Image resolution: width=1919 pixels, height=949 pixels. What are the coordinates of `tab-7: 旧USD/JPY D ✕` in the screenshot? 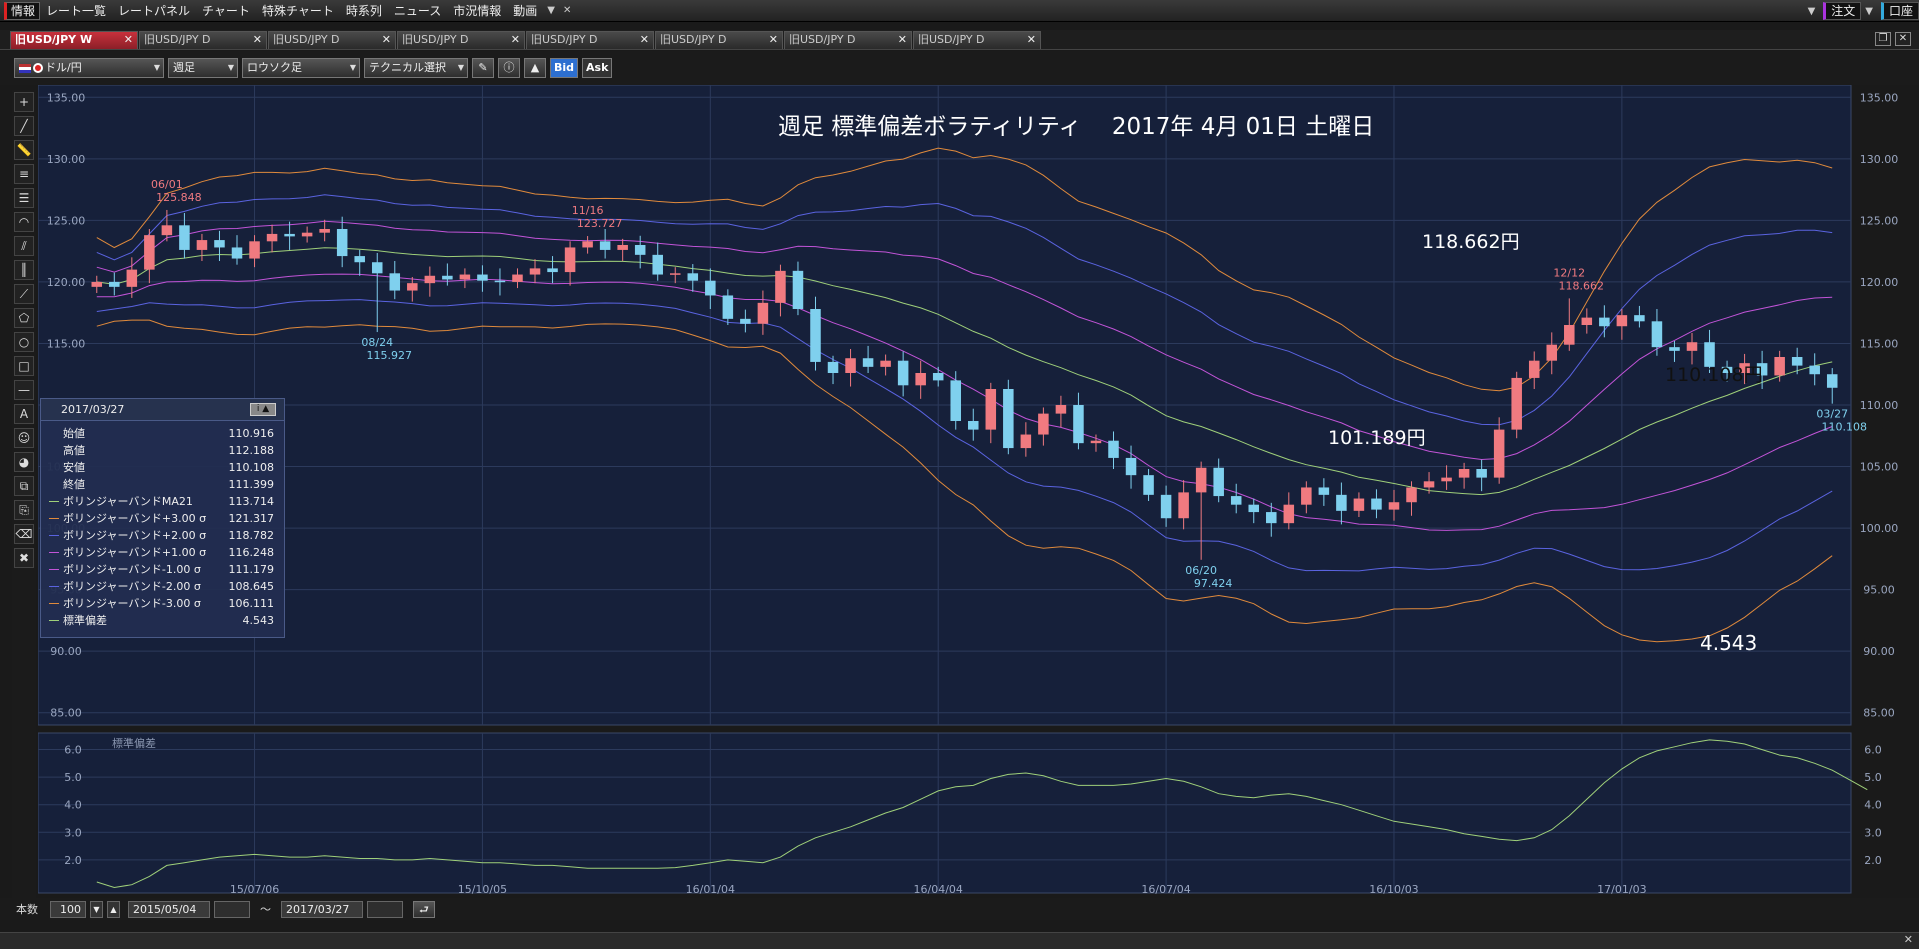 It's located at (977, 40).